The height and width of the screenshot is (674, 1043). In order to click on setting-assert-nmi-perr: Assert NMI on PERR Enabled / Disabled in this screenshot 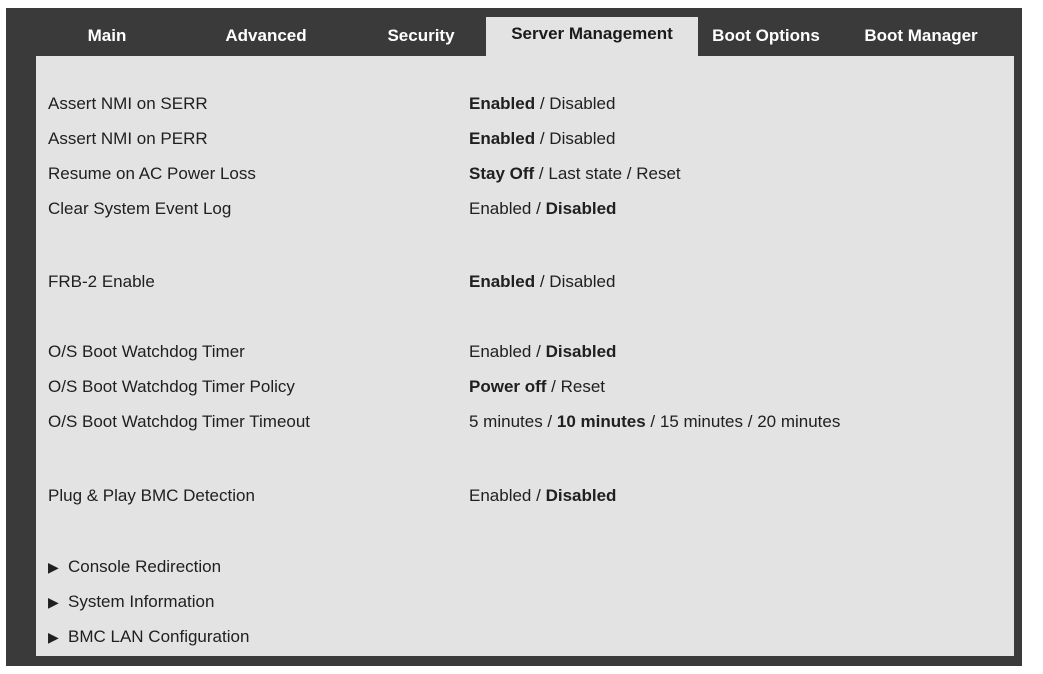, I will do `click(525, 139)`.